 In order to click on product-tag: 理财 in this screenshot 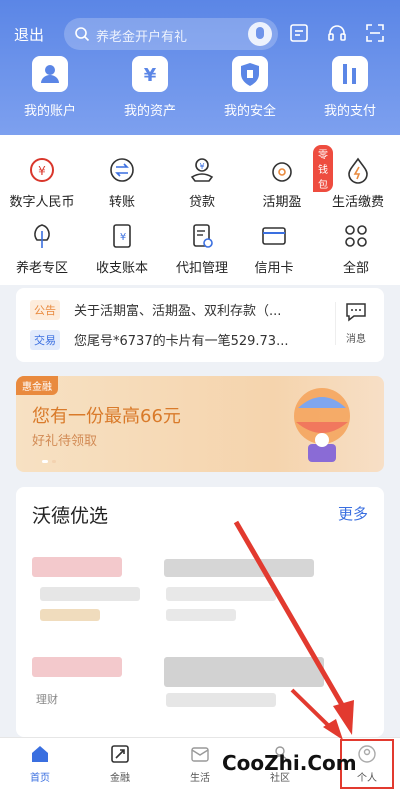, I will do `click(47, 699)`.